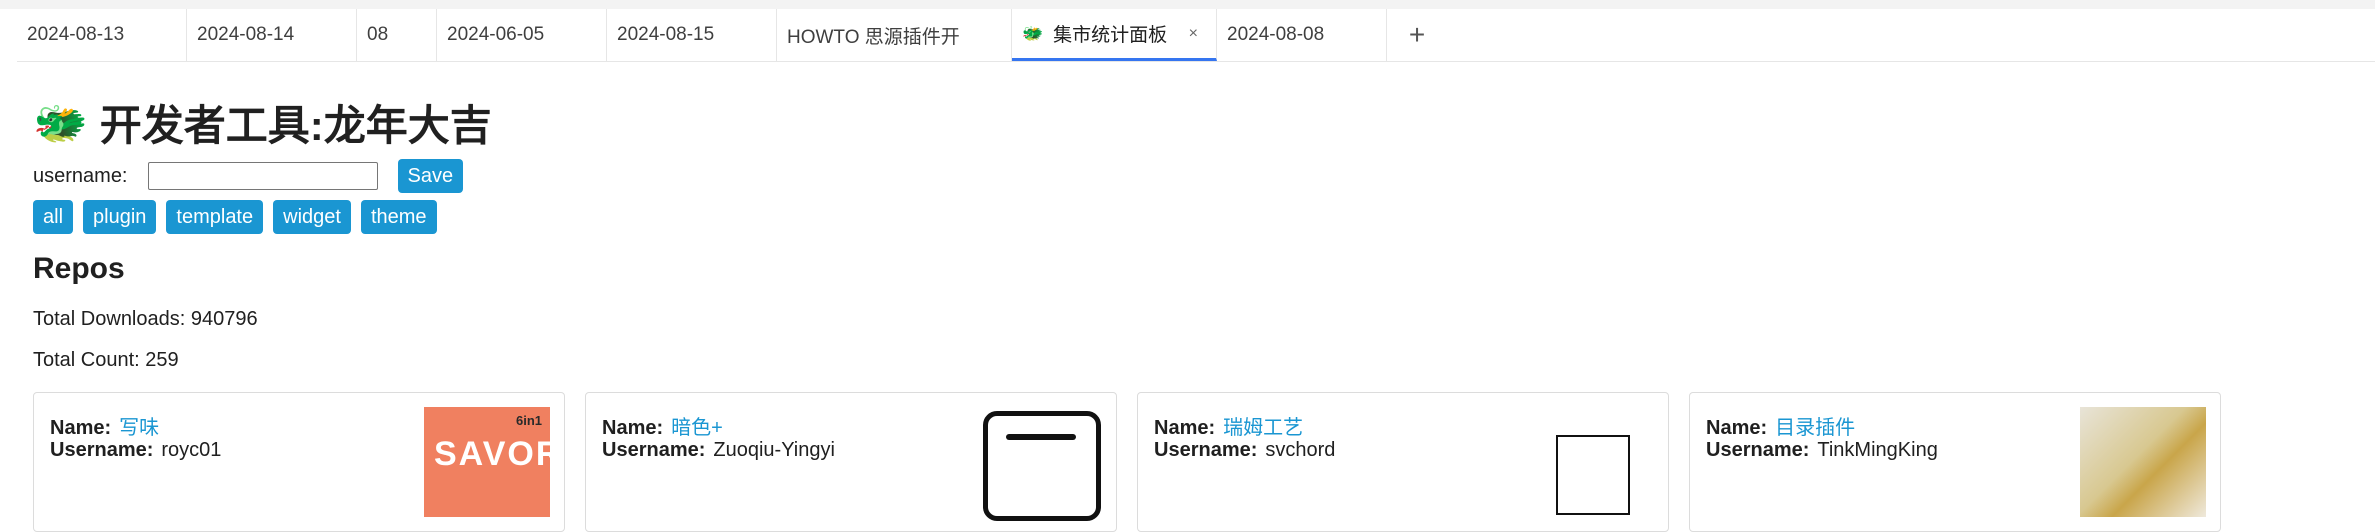  Describe the element at coordinates (1417, 35) in the screenshot. I see `add-tab-icon: +` at that location.